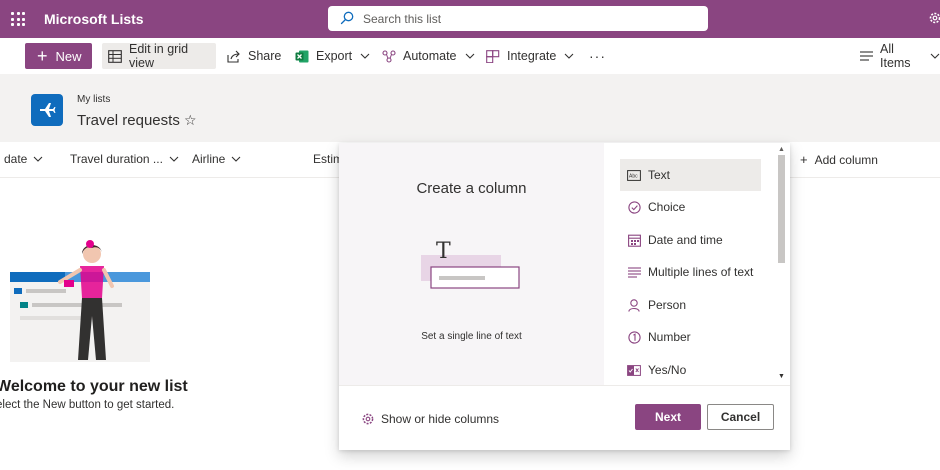  Describe the element at coordinates (80, 301) in the screenshot. I see `empty-list-illustration` at that location.